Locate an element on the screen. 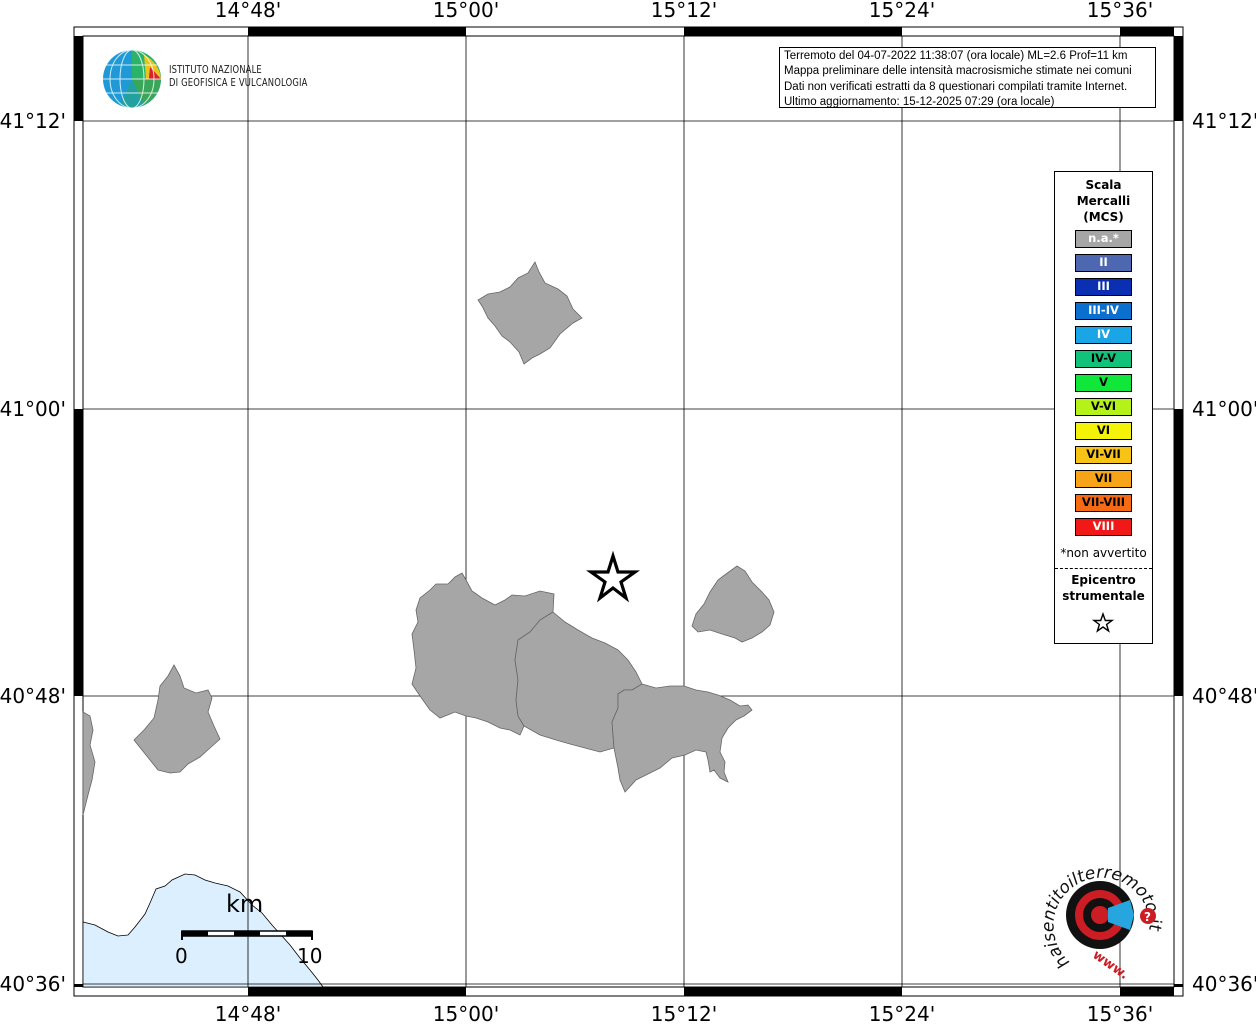 This screenshot has width=1256, height=1026. lon-label-bottom: 15°36' is located at coordinates (1120, 1014).